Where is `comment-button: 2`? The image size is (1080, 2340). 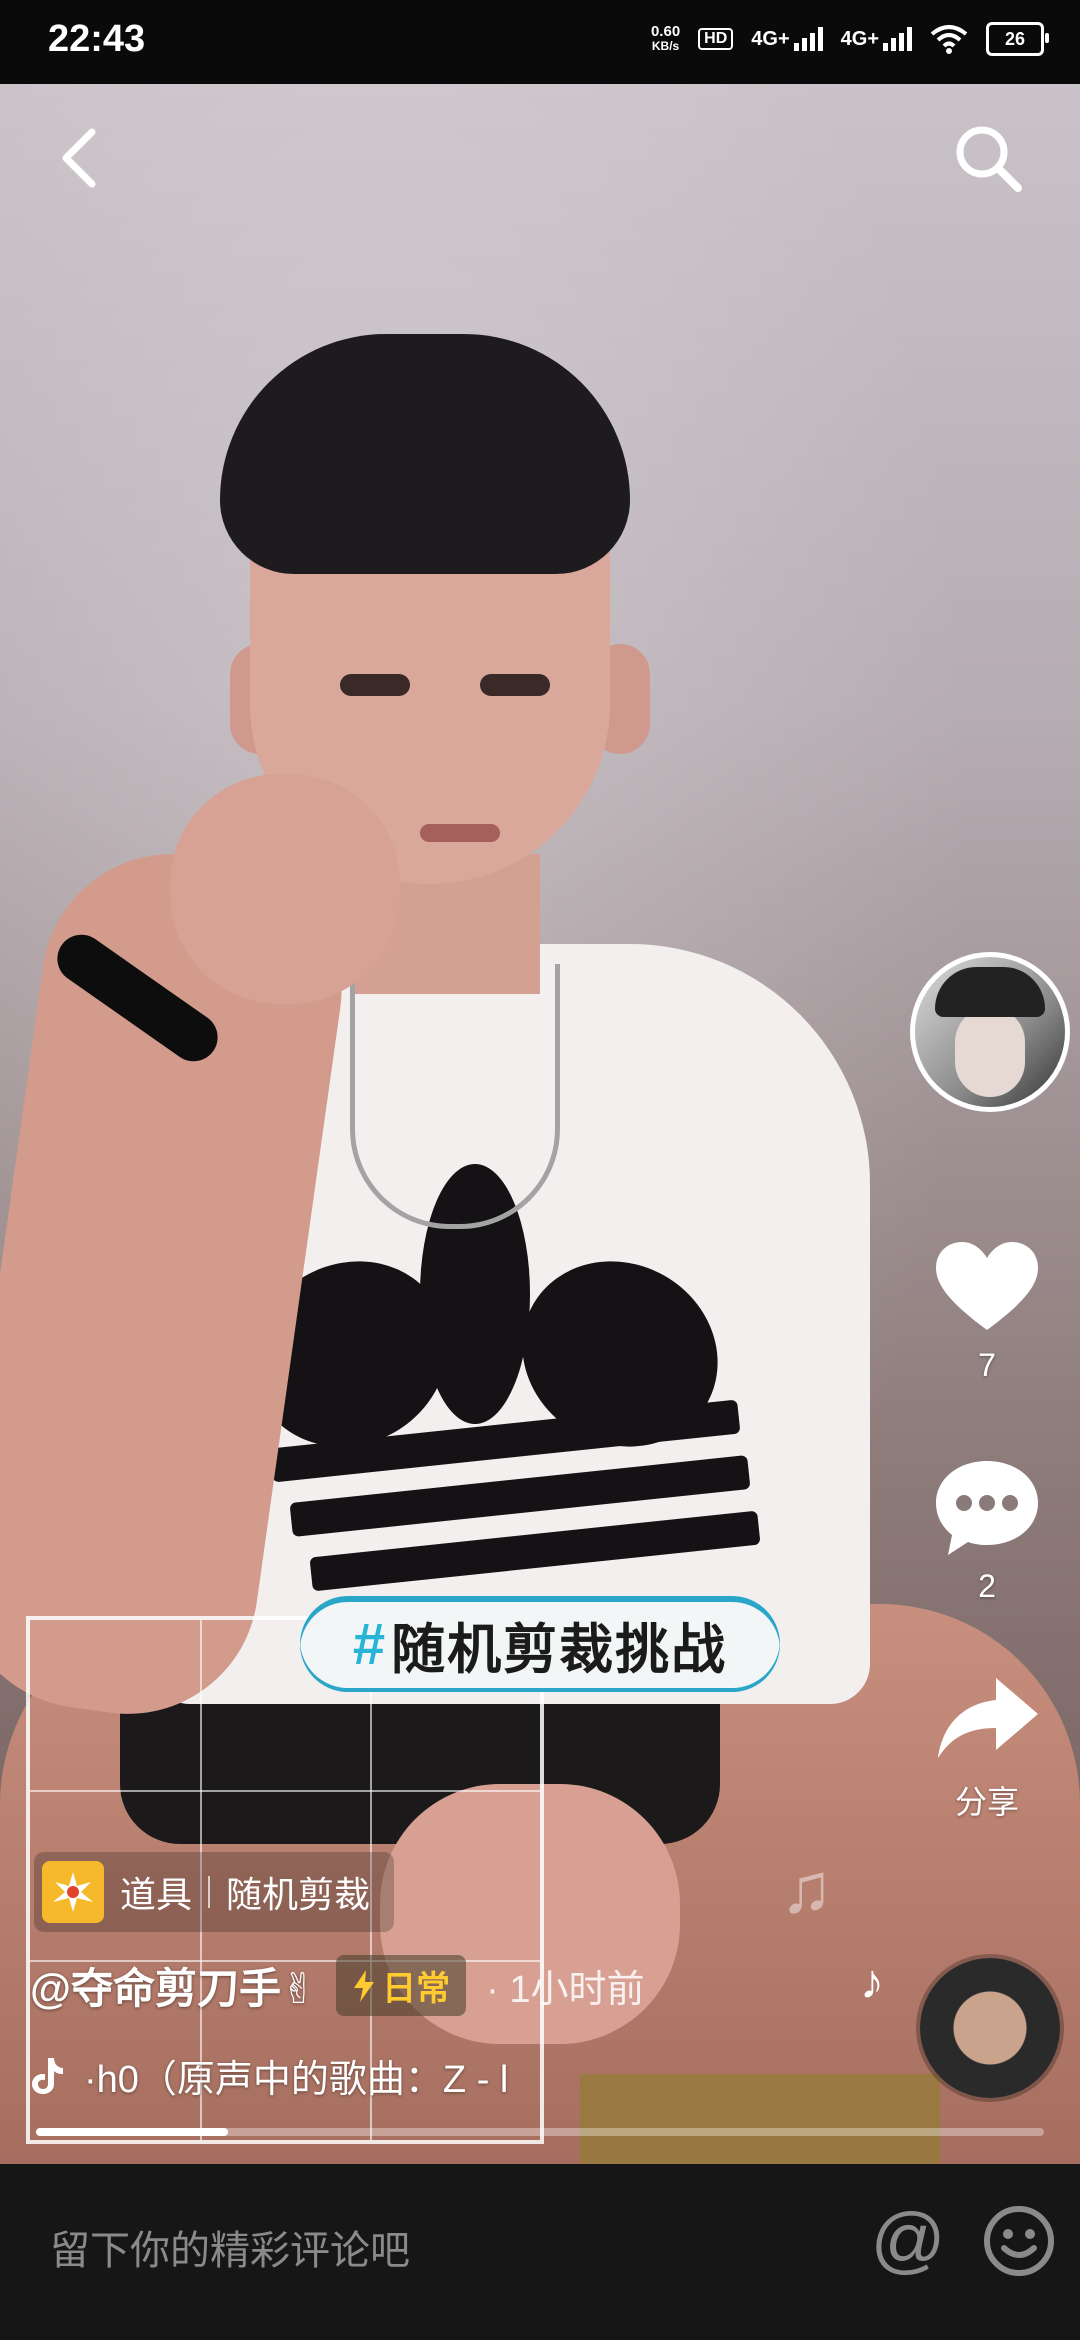 comment-button: 2 is located at coordinates (987, 1530).